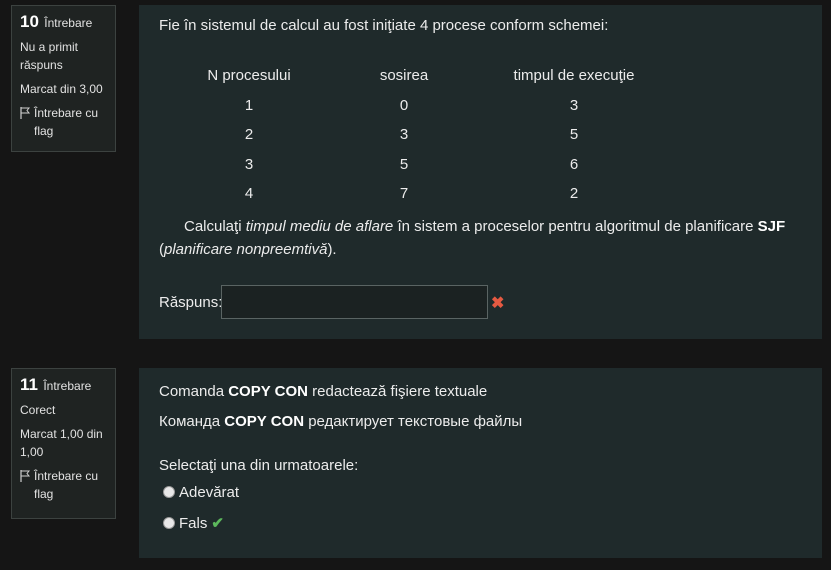 The image size is (831, 570). I want to click on table-row: 1 0 3, so click(419, 106).